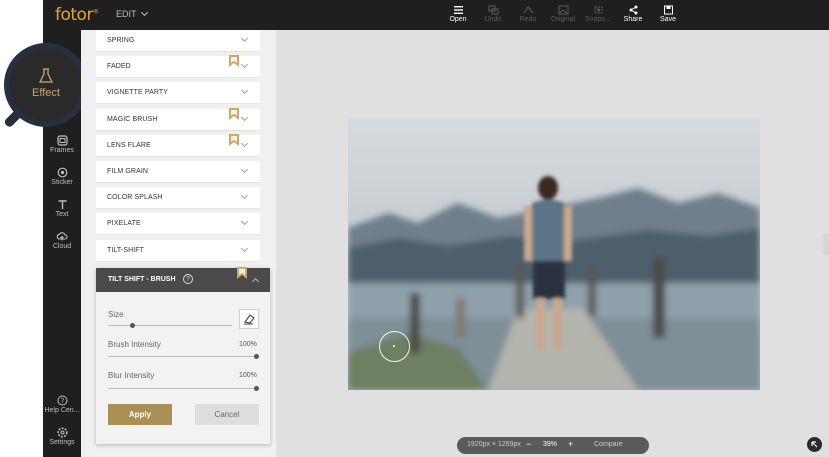  I want to click on rail-item-cloud: Cloud, so click(62, 240).